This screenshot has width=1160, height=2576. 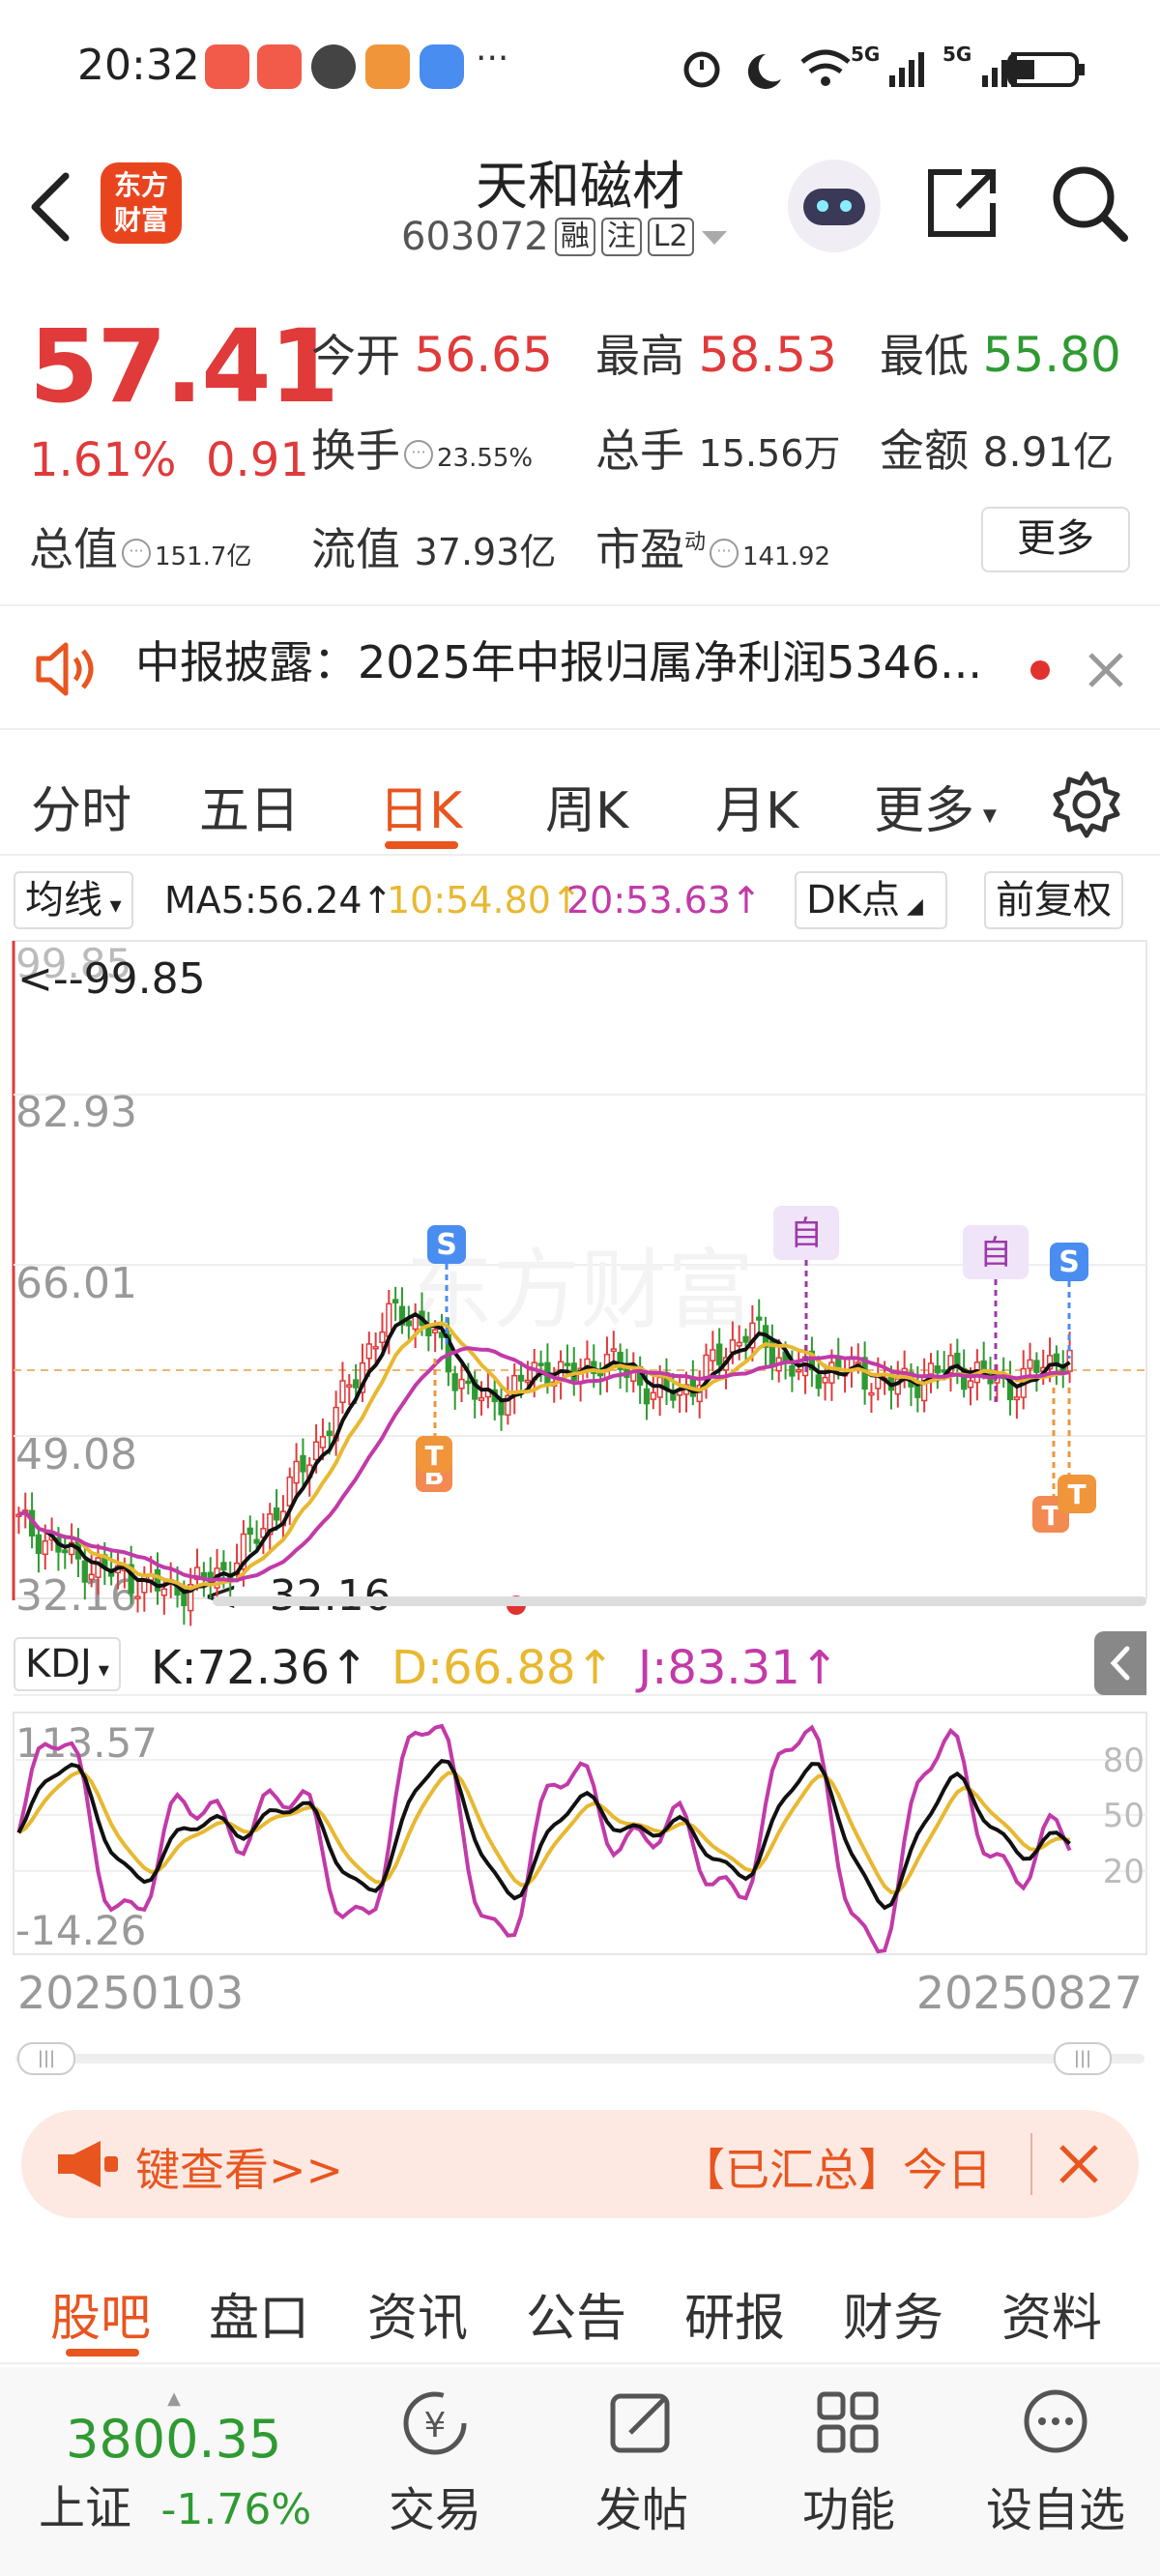 What do you see at coordinates (714, 238) in the screenshot?
I see `dropdown-icon` at bounding box center [714, 238].